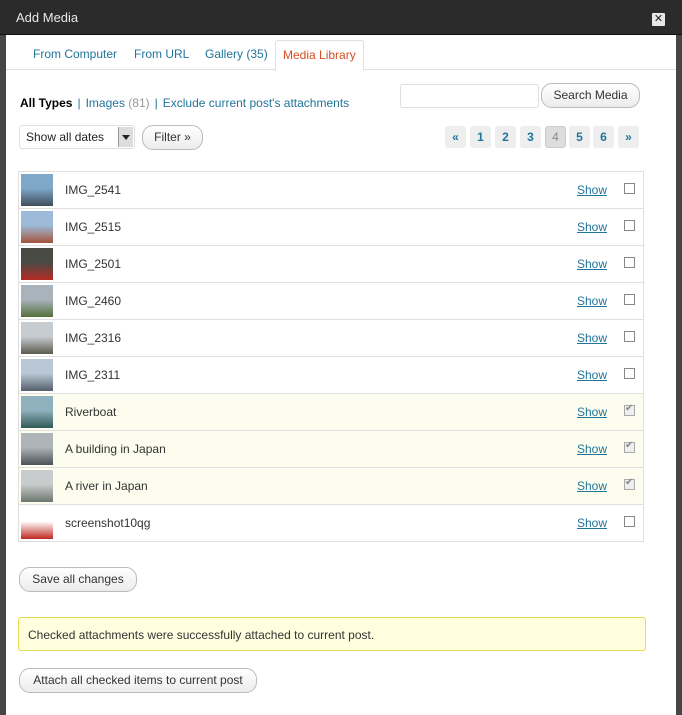 This screenshot has height=715, width=682. What do you see at coordinates (236, 54) in the screenshot?
I see `tab-gallery: Gallery (35)` at bounding box center [236, 54].